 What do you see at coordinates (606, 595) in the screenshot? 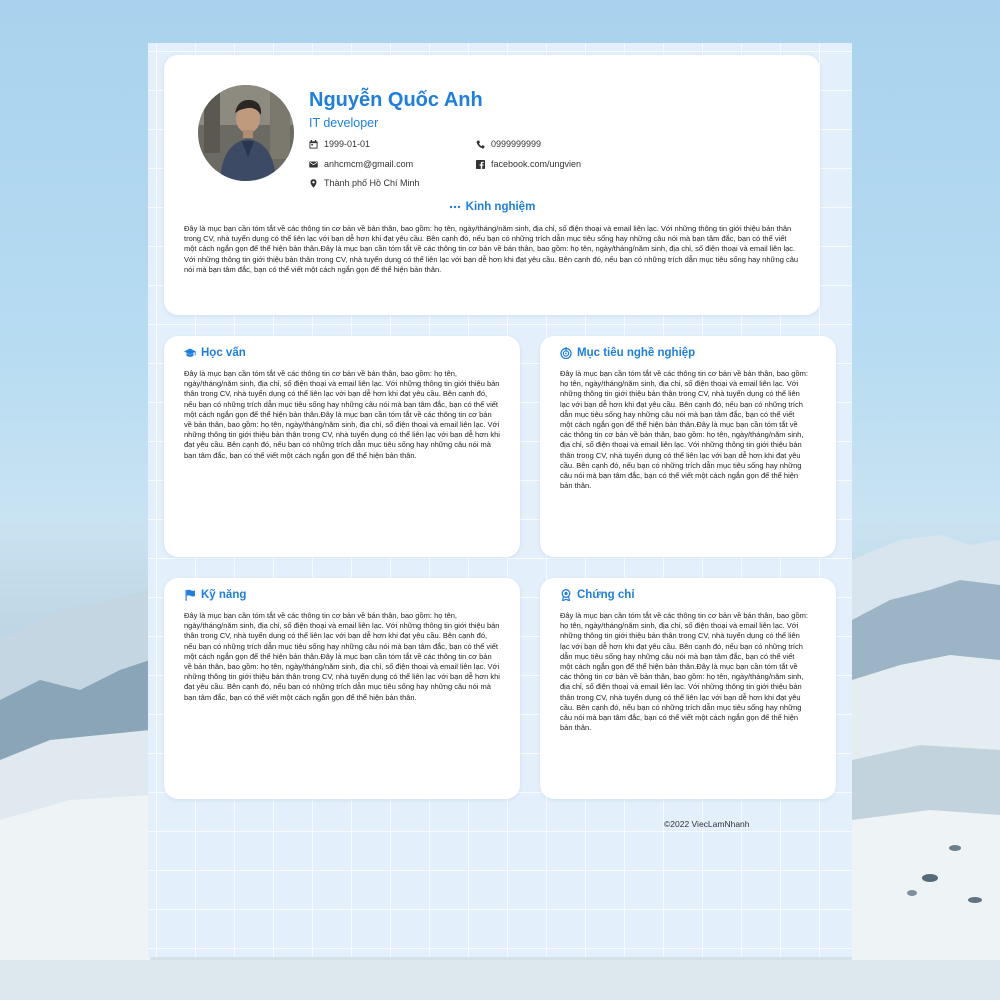
I see `certificates-title-text: Chứng chỉ` at bounding box center [606, 595].